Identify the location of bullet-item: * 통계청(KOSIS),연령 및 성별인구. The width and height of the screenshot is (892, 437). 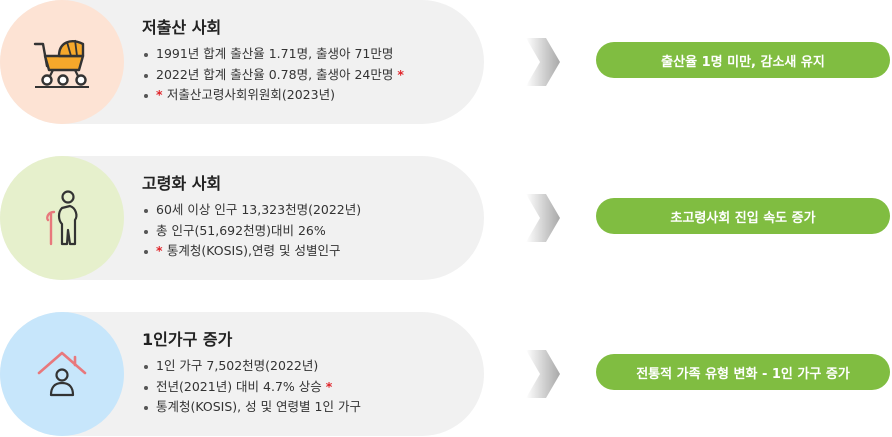
(251, 251).